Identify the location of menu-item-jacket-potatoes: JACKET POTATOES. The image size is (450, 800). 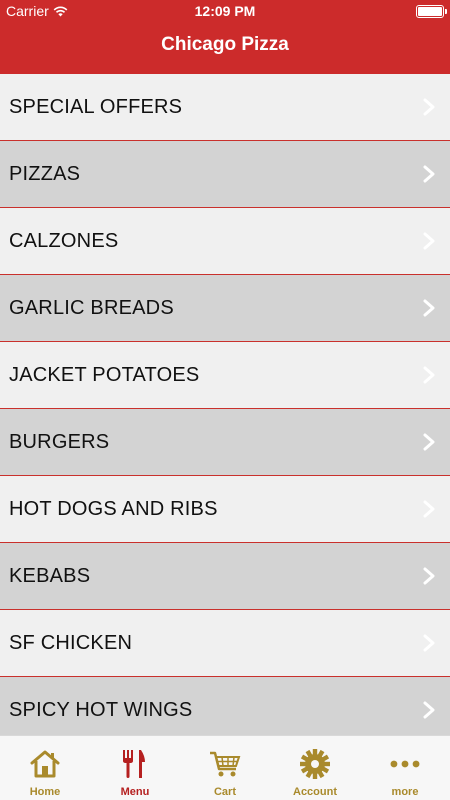
(225, 375).